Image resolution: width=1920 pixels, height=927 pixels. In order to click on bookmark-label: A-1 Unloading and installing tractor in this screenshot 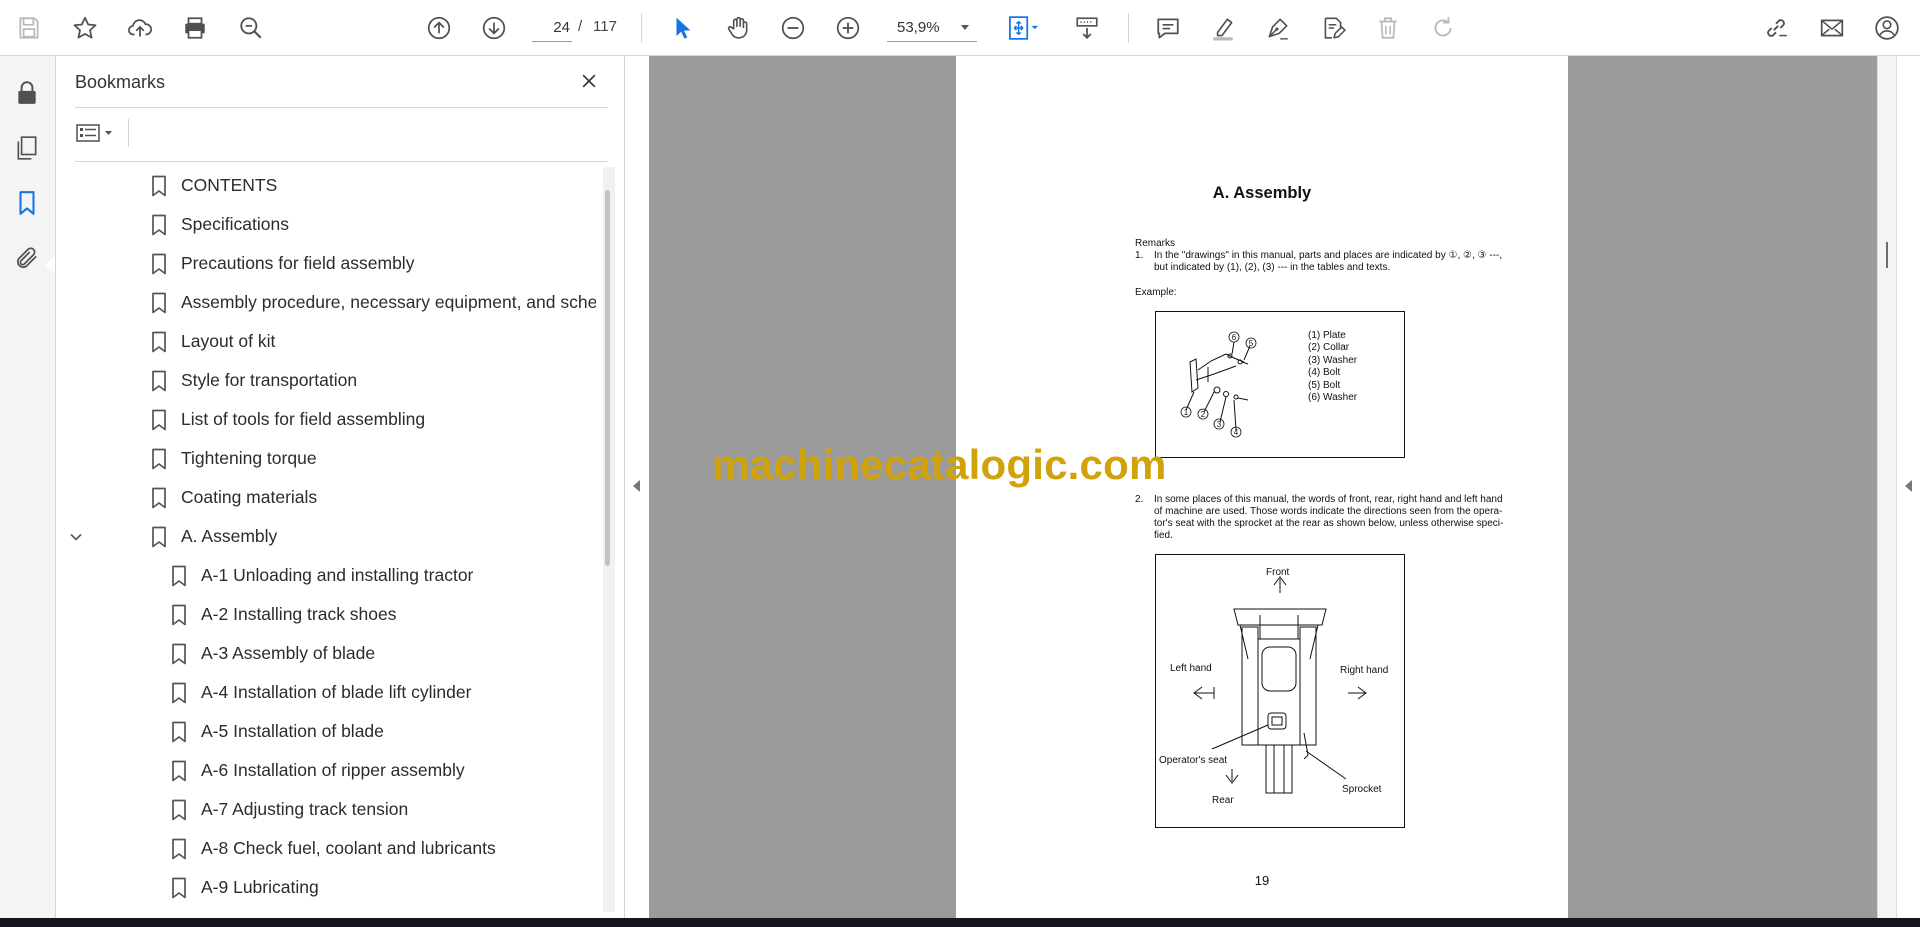, I will do `click(337, 575)`.